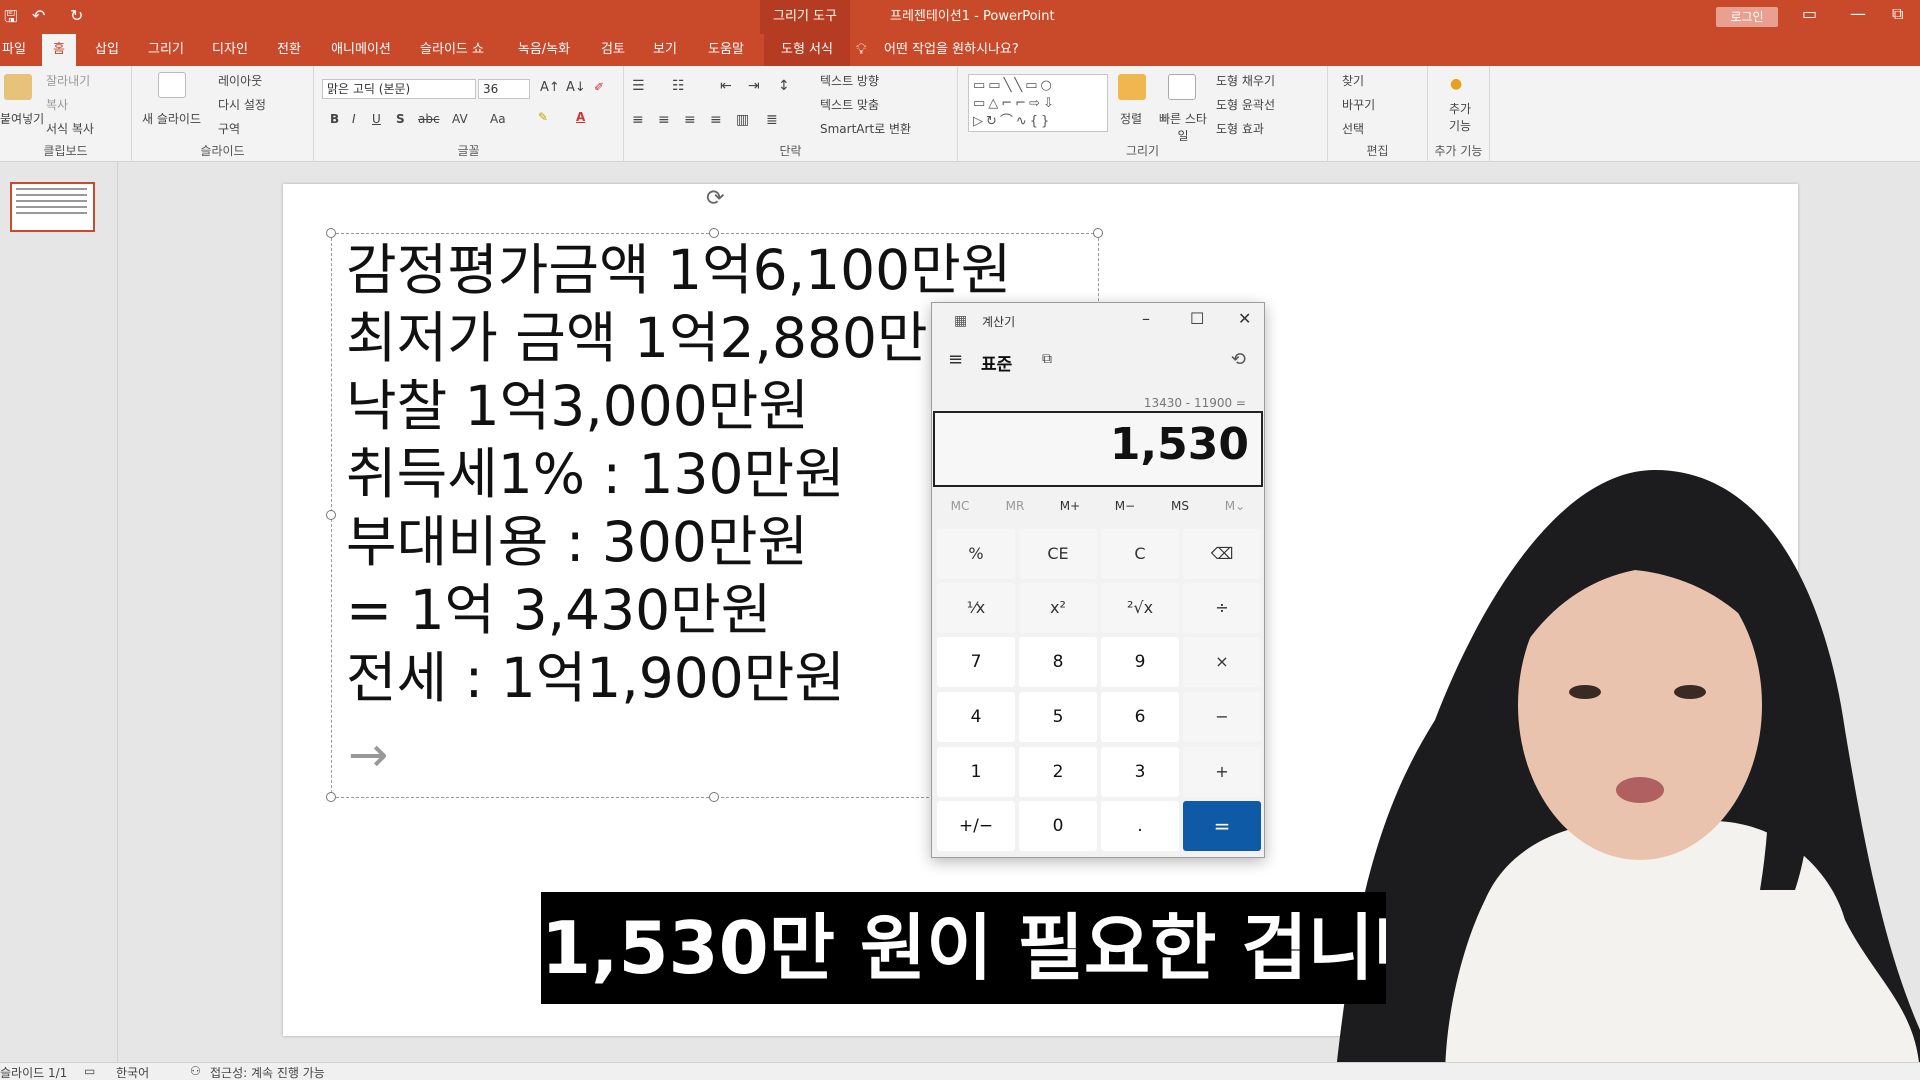  What do you see at coordinates (638, 120) in the screenshot?
I see `align-left-icon: ≡` at bounding box center [638, 120].